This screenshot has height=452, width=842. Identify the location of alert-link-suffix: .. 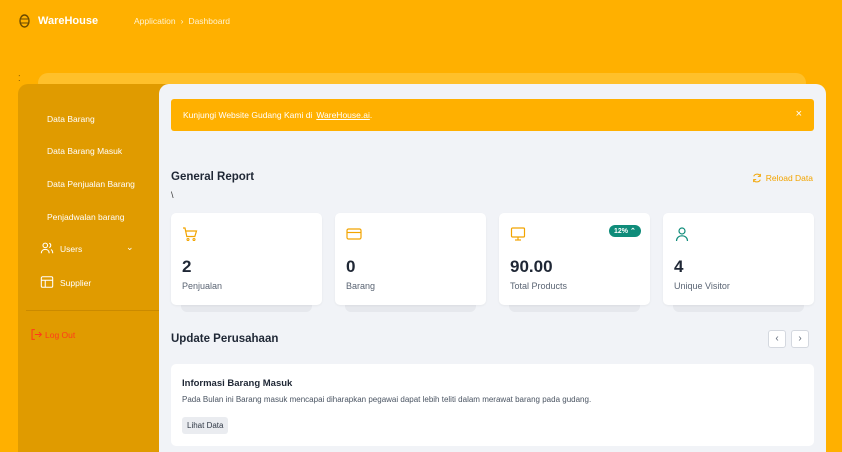
(371, 115).